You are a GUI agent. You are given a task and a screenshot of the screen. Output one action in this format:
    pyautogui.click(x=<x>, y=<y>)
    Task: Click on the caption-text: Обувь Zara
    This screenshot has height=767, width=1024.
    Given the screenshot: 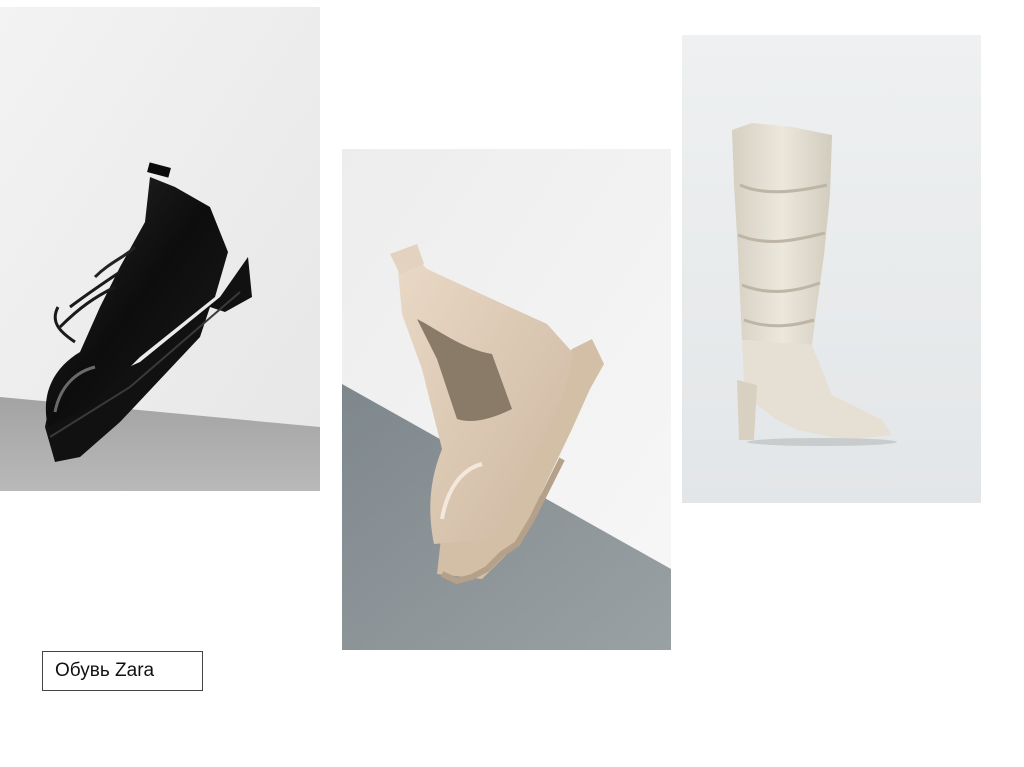 What is the action you would take?
    pyautogui.click(x=105, y=670)
    